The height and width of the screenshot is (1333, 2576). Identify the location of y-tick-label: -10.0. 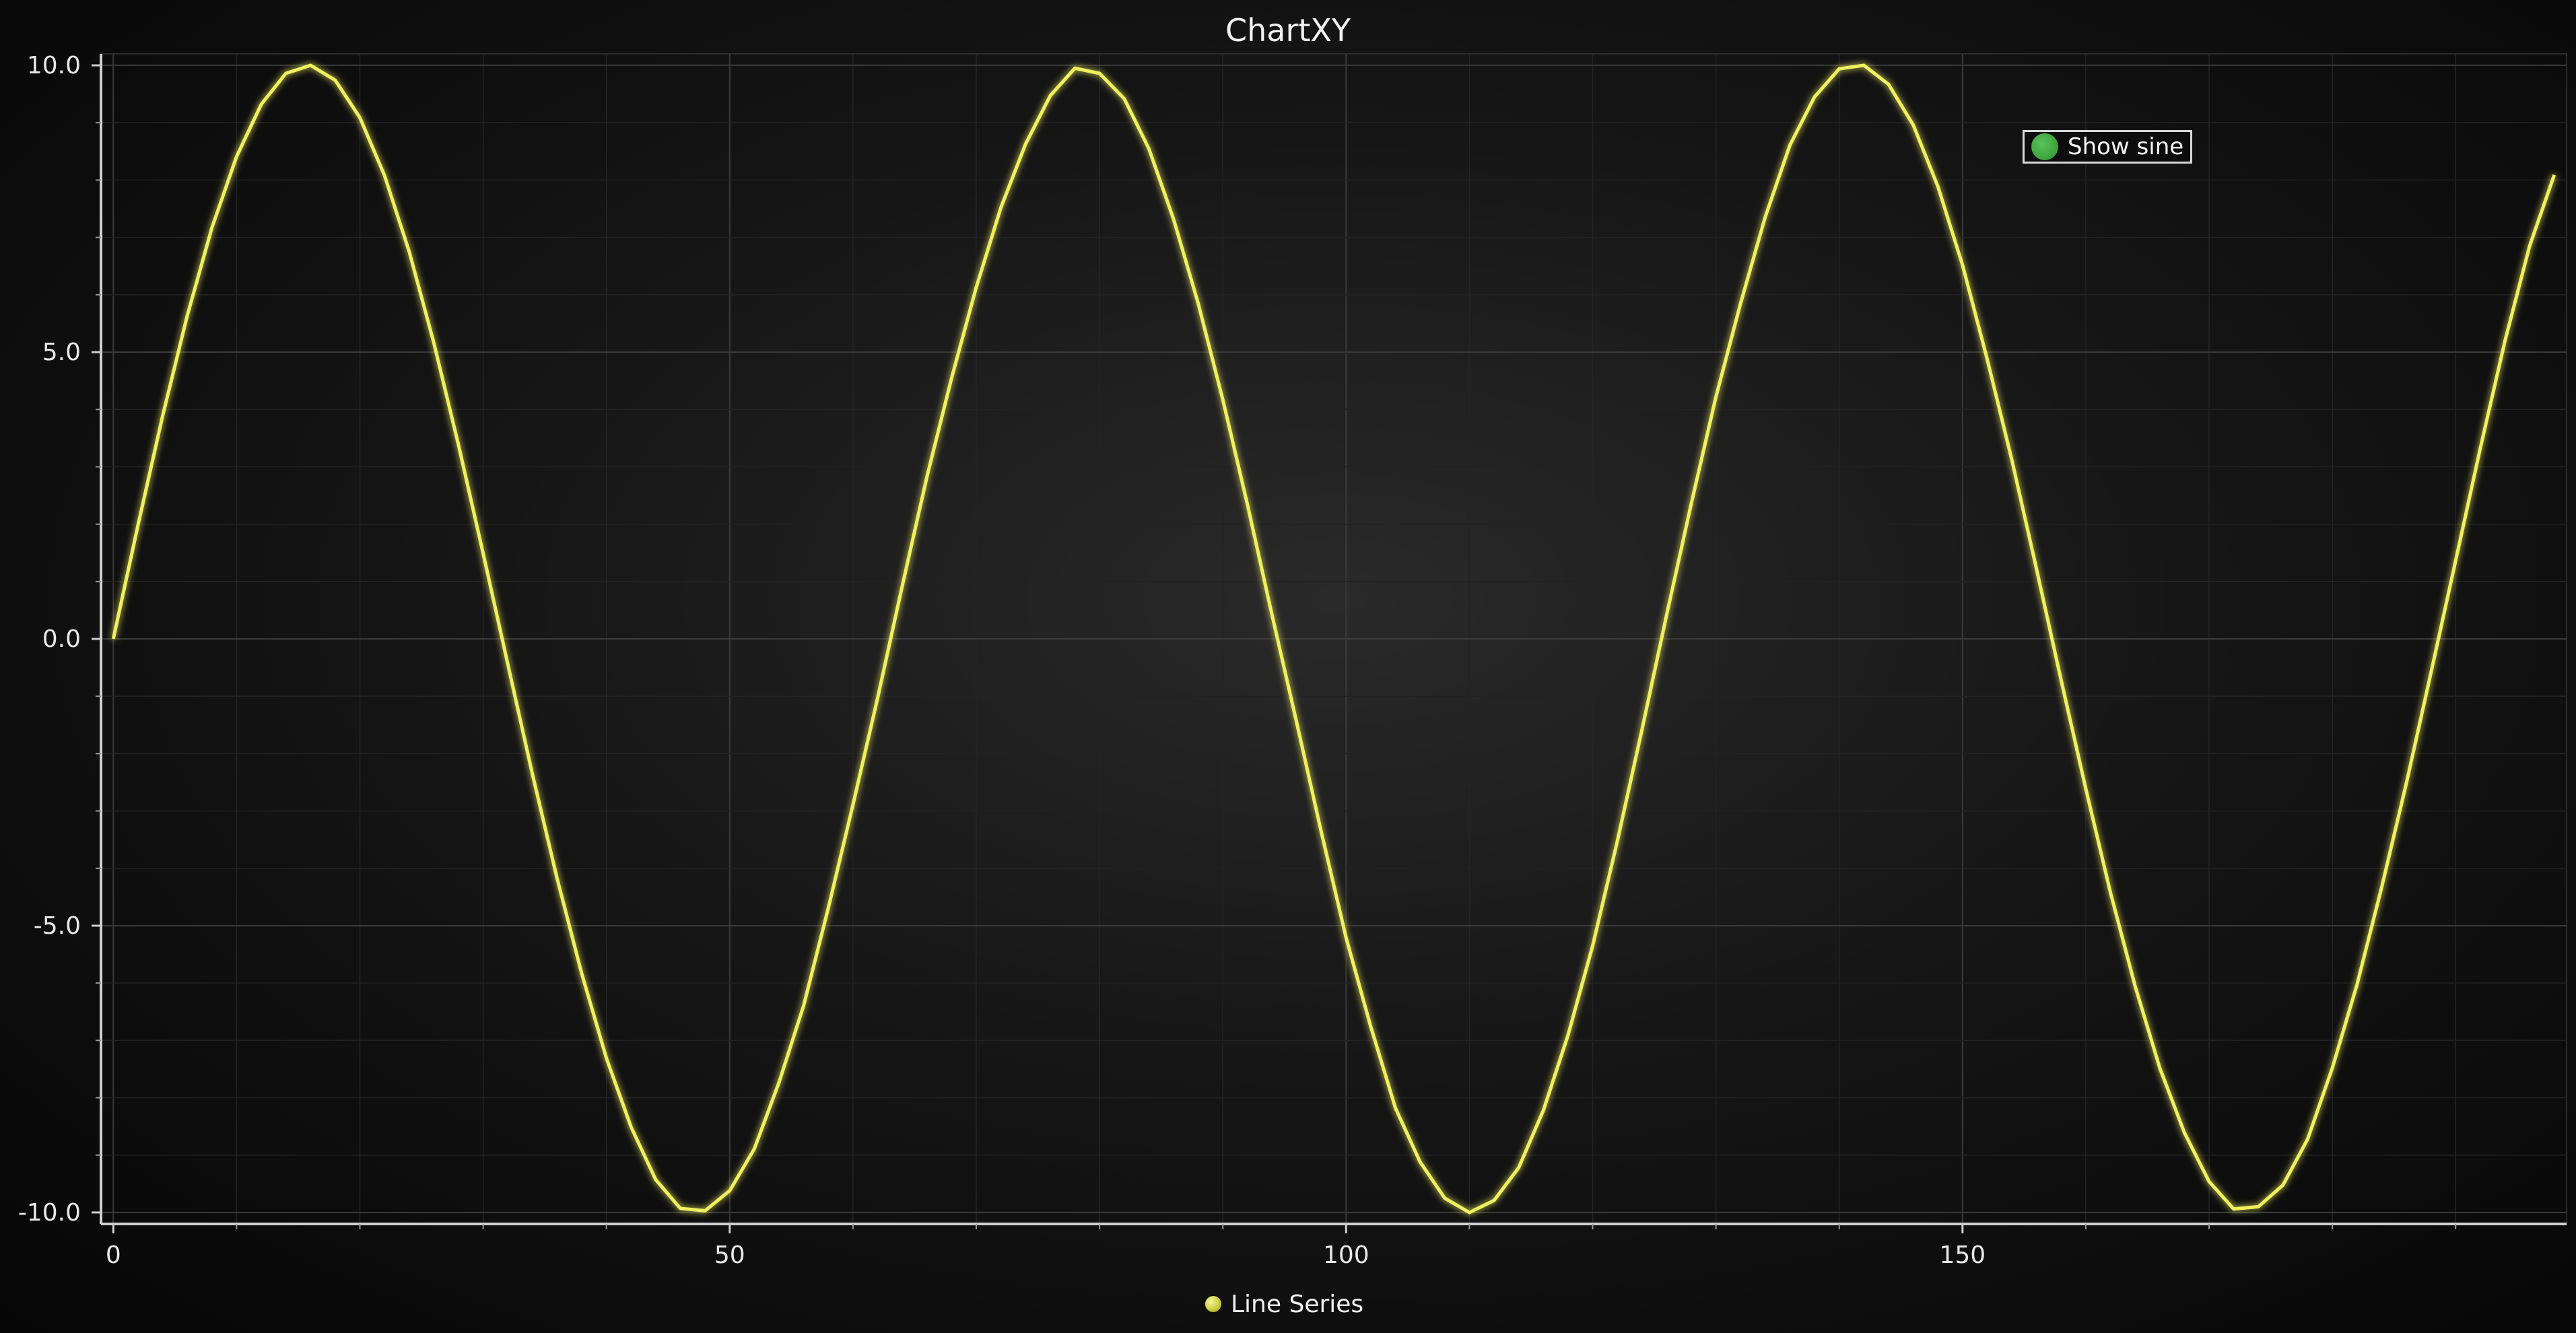
(49, 1213).